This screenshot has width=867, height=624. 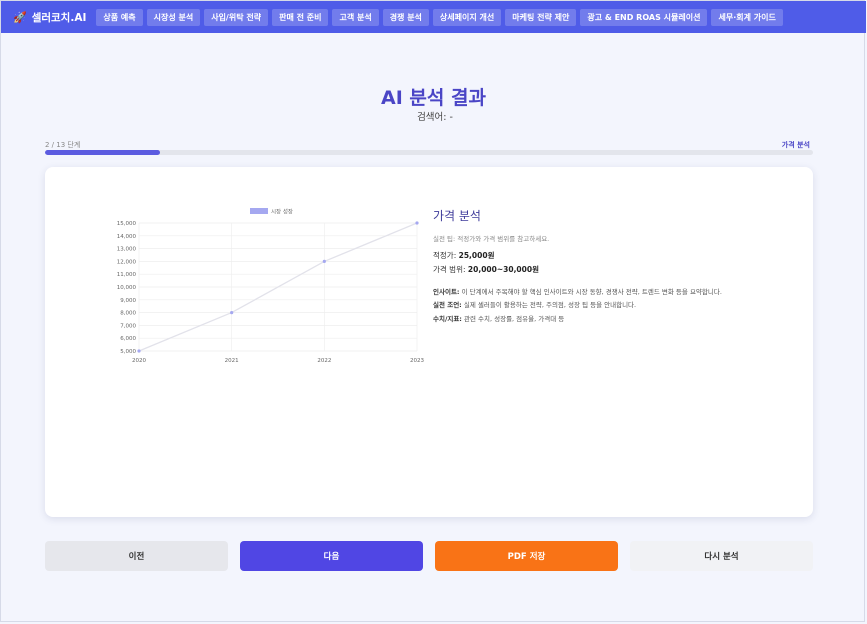 What do you see at coordinates (514, 318) in the screenshot?
I see `metrics-text: 관련 수치, 성장률, 점유율, 가격대 등` at bounding box center [514, 318].